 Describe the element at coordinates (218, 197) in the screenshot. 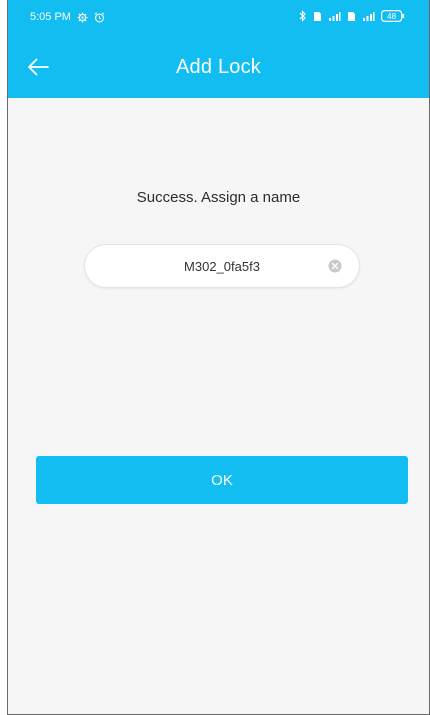

I see `success-message: Success. Assign a name` at that location.